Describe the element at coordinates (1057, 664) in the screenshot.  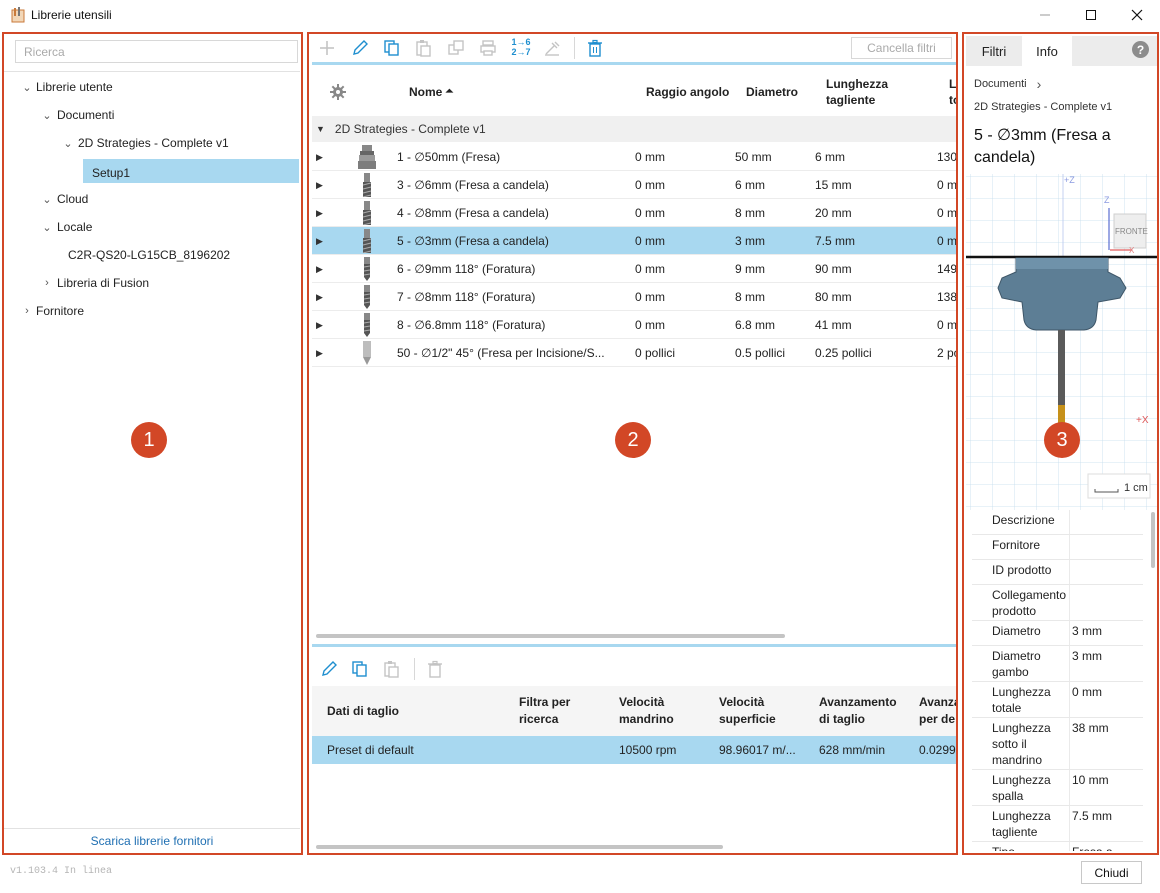
I see `property-row: Diametro gambo 3 mm` at that location.